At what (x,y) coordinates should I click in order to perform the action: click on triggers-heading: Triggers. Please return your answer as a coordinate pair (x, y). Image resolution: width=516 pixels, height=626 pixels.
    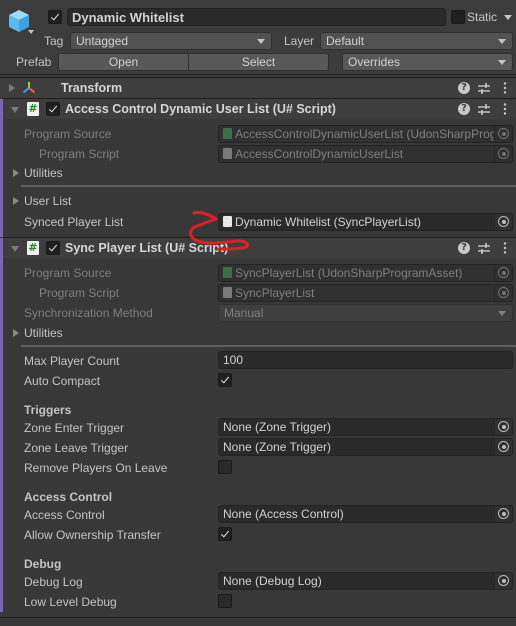
    Looking at the image, I should click on (48, 410).